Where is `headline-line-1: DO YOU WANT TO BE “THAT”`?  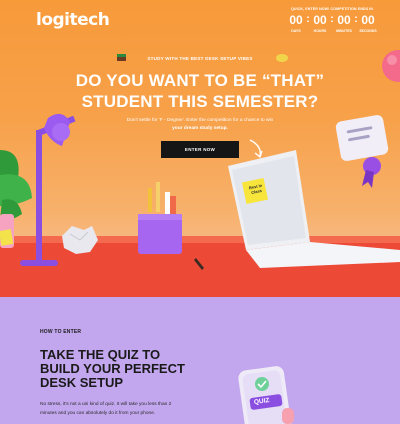 headline-line-1: DO YOU WANT TO BE “THAT” is located at coordinates (200, 80).